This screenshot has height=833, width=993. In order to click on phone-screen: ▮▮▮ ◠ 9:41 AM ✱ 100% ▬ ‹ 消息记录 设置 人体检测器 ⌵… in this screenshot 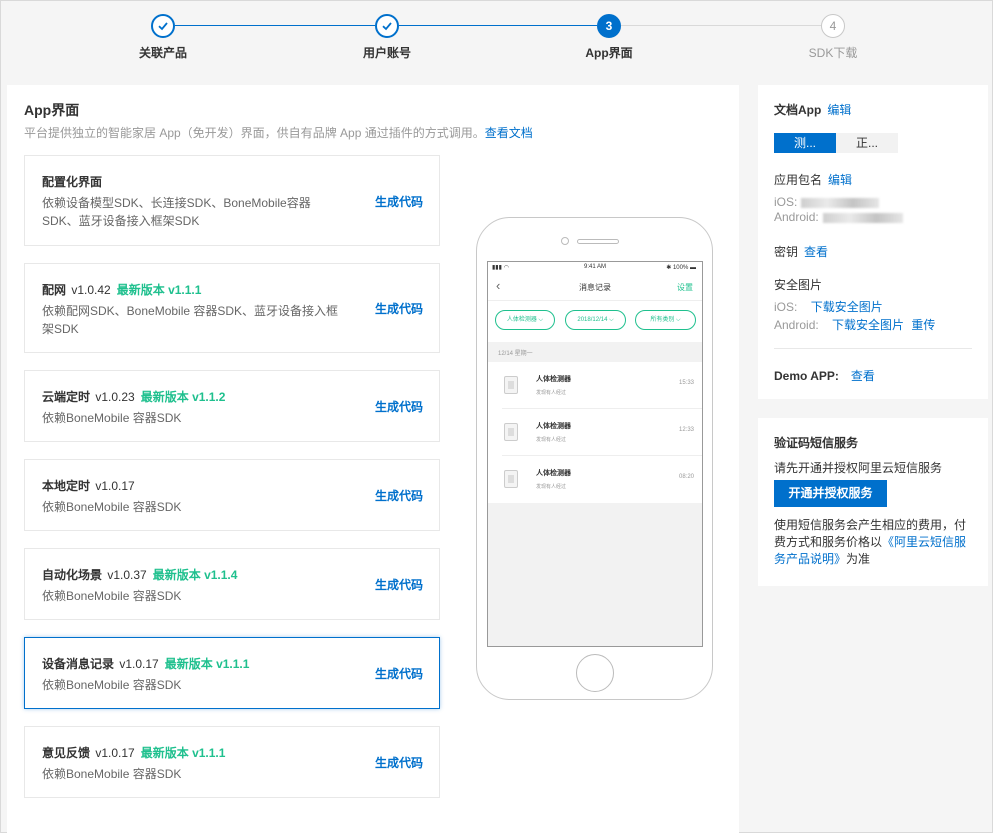, I will do `click(595, 454)`.